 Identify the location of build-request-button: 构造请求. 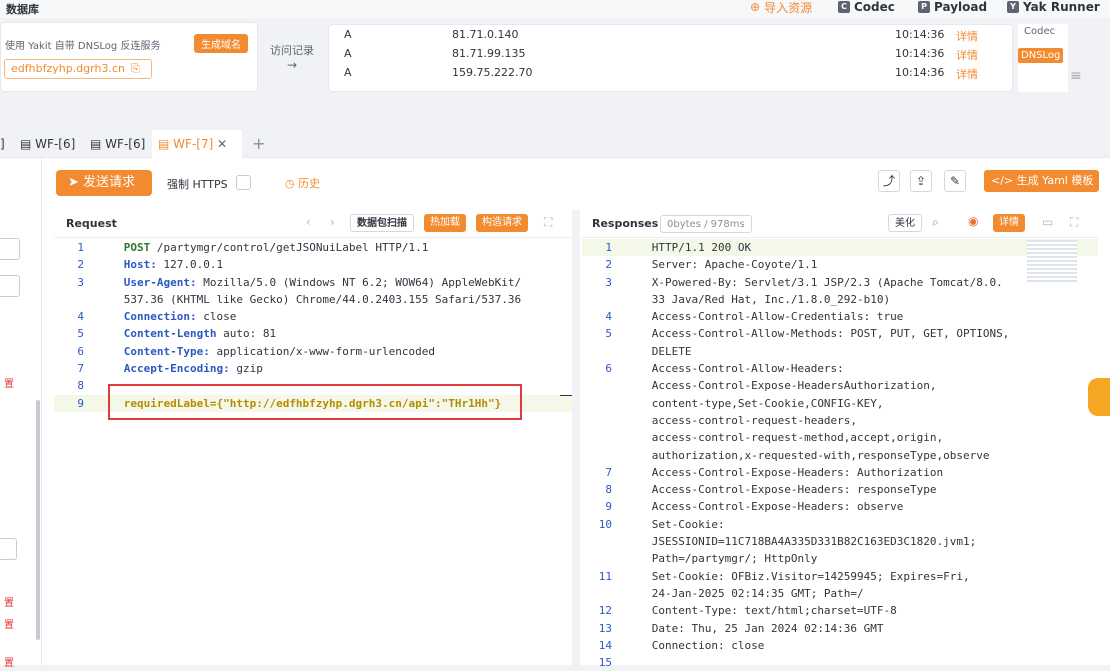
(502, 223).